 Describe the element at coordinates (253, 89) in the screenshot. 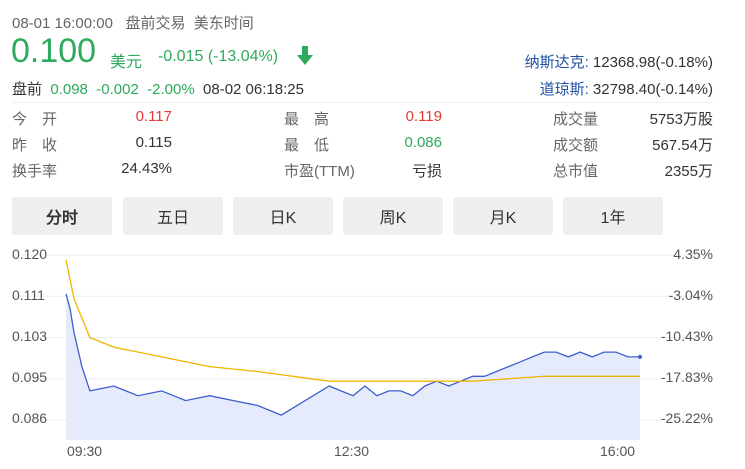

I see `premarket-time: 08-02 06:18:25` at that location.